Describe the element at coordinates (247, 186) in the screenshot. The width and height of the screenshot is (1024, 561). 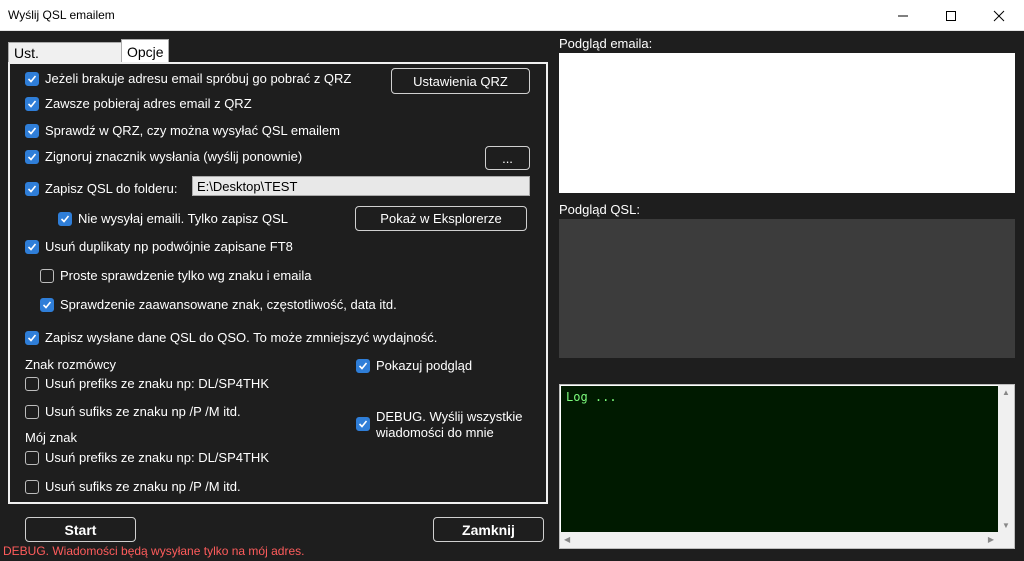
I see `folder-path-value: E:\Desktop\TEST` at that location.